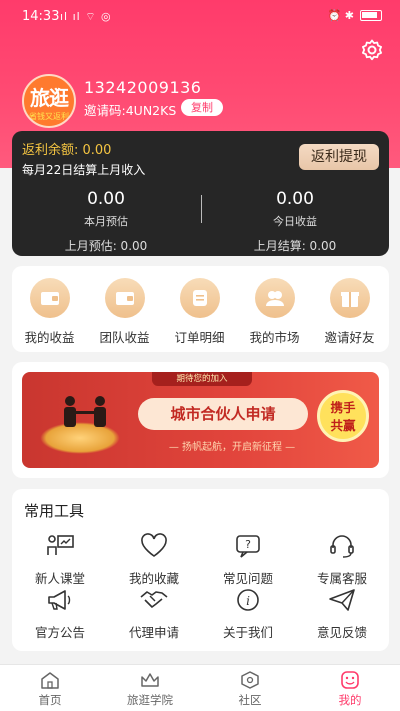 The height and width of the screenshot is (711, 400). I want to click on tool-label: 关于我们, so click(247, 632).